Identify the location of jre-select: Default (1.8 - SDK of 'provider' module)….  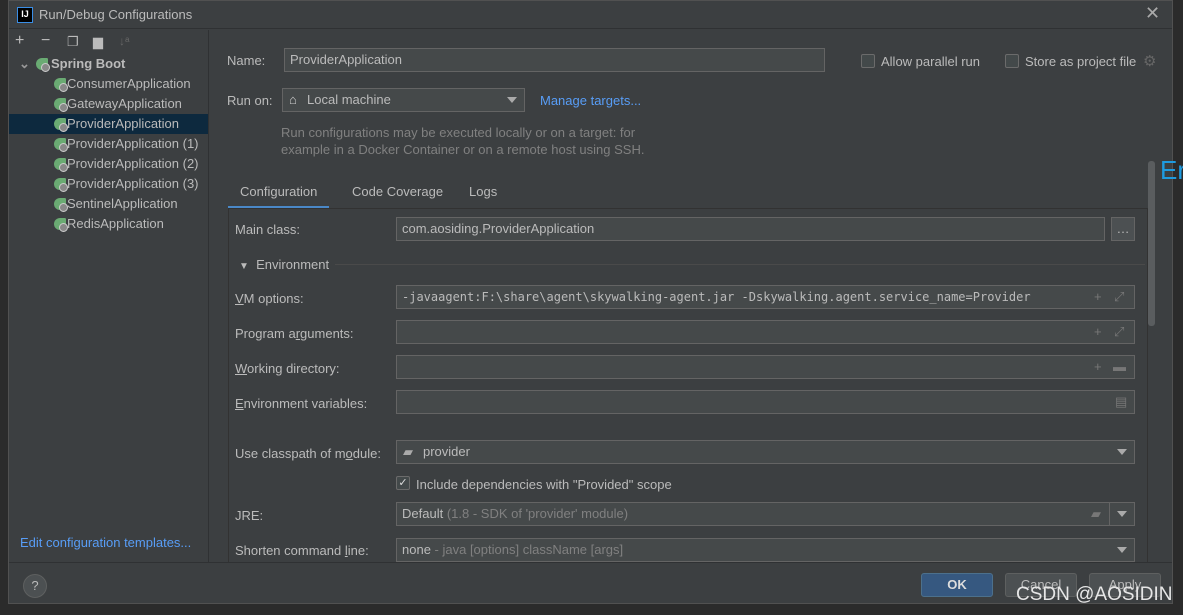
(765, 514).